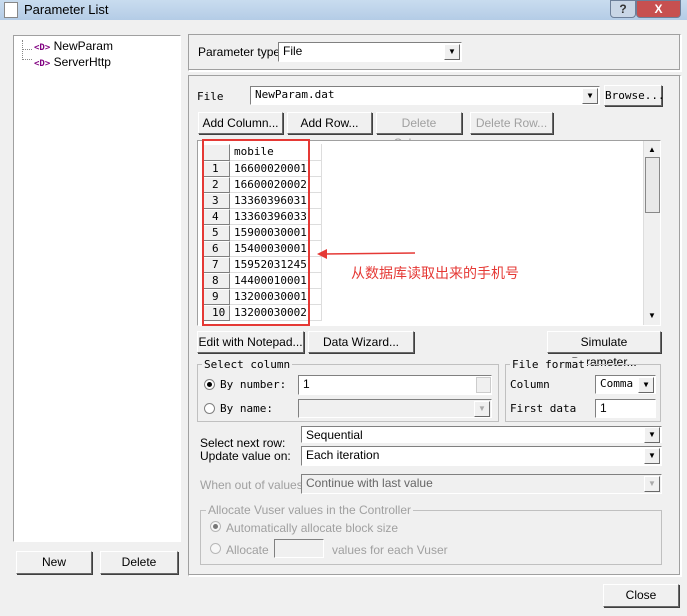  What do you see at coordinates (543, 408) in the screenshot?
I see `first-data-label: First data` at bounding box center [543, 408].